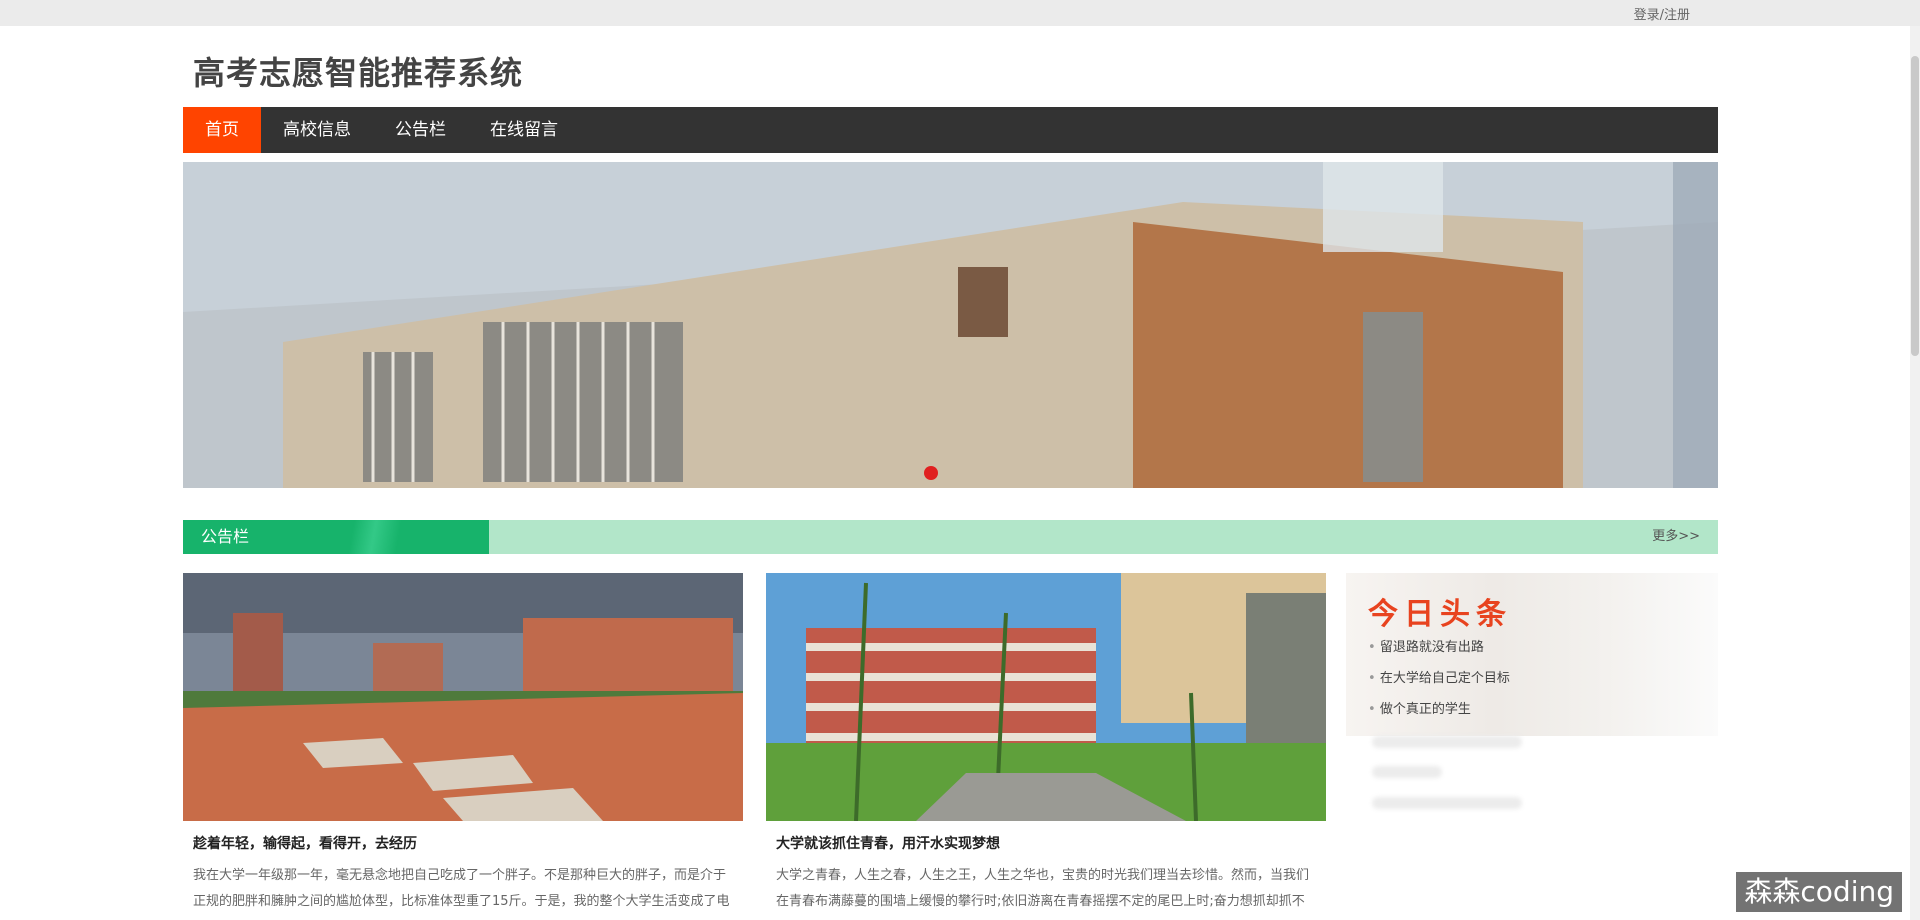  Describe the element at coordinates (336, 537) in the screenshot. I see `notice-section-title: 公告栏` at that location.